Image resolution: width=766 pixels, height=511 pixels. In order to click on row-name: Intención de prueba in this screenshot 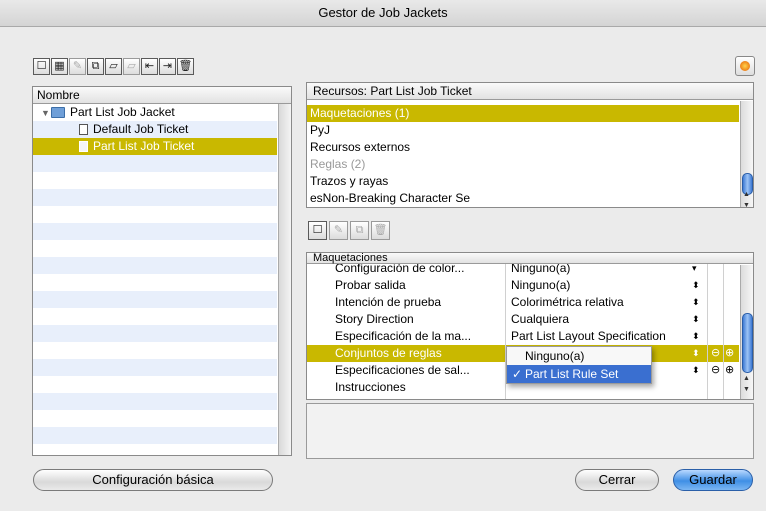, I will do `click(388, 302)`.